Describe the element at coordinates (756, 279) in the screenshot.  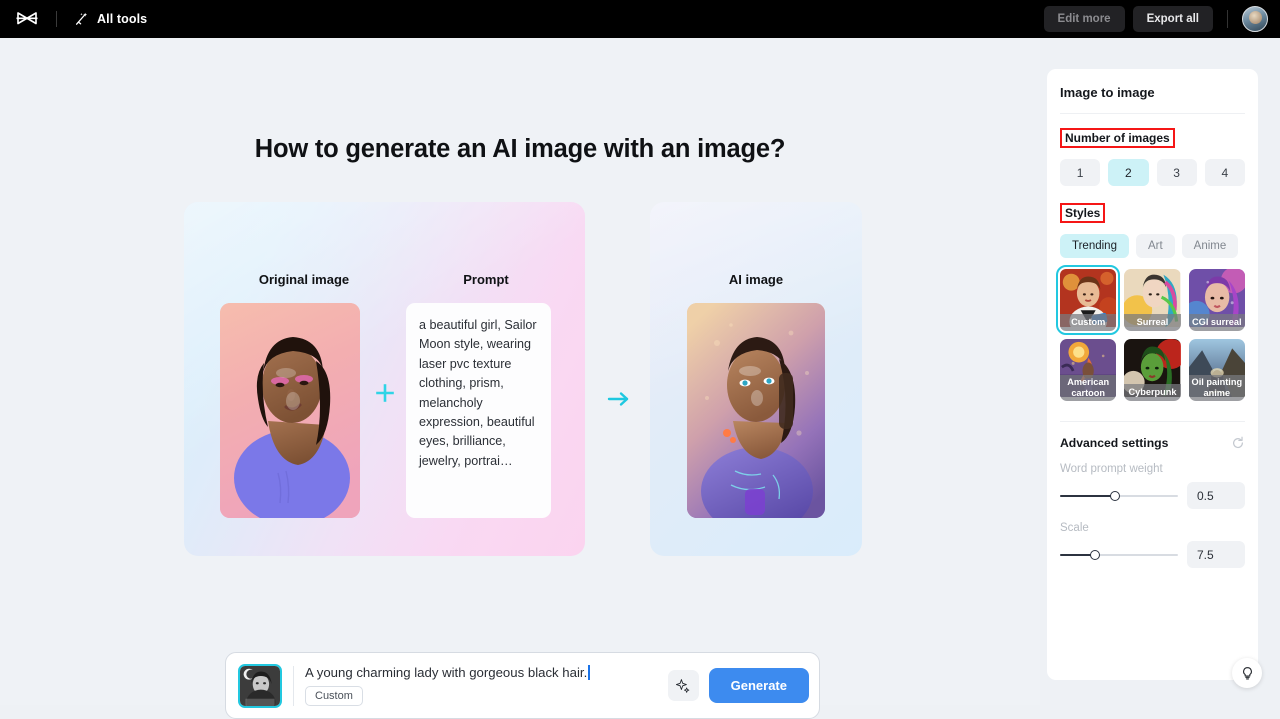
I see `ai-image-label: AI image` at that location.